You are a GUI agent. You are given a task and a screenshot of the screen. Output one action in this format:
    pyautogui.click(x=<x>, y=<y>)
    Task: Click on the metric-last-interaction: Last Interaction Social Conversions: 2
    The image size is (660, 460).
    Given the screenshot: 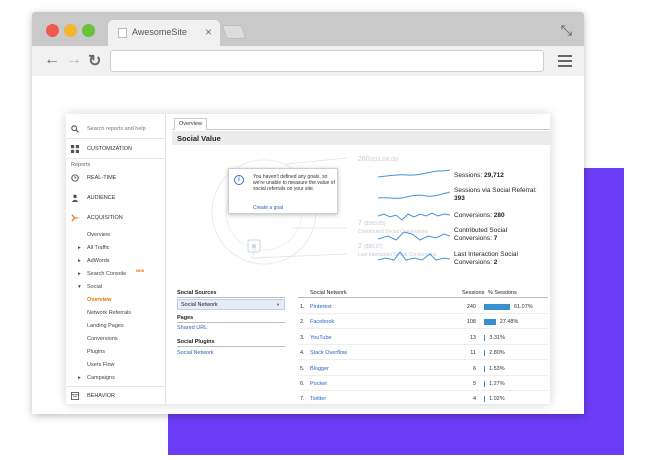 What is the action you would take?
    pyautogui.click(x=486, y=258)
    